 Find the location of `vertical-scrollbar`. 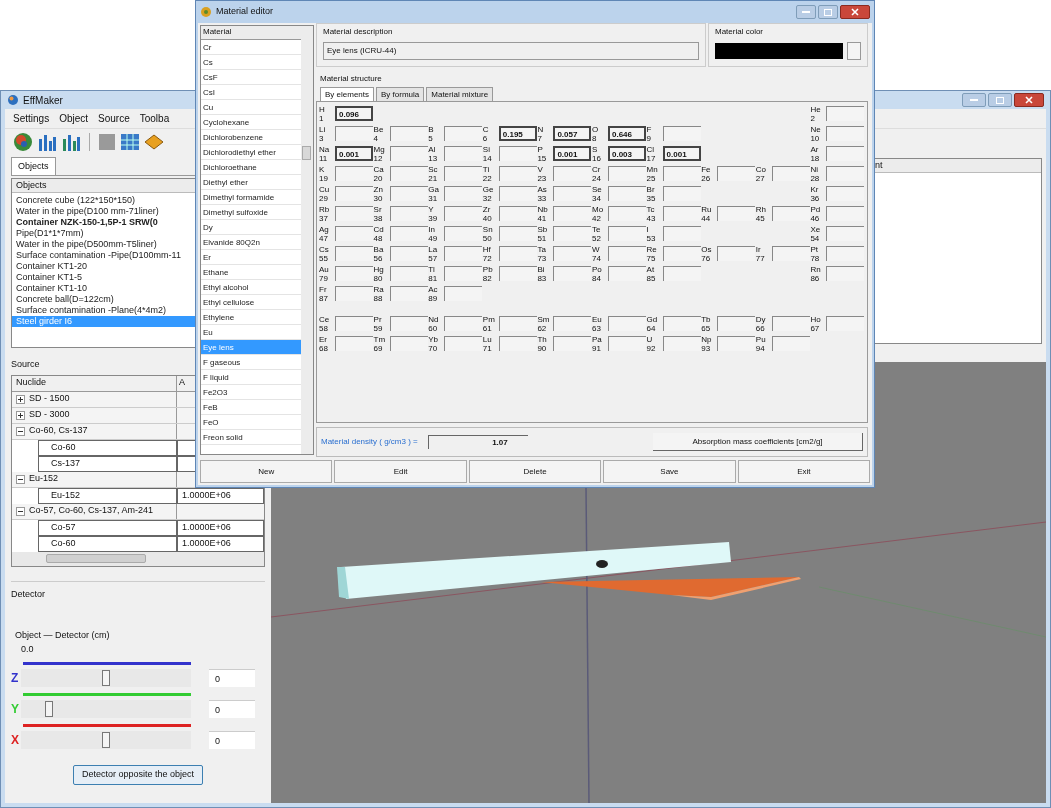

vertical-scrollbar is located at coordinates (307, 240).